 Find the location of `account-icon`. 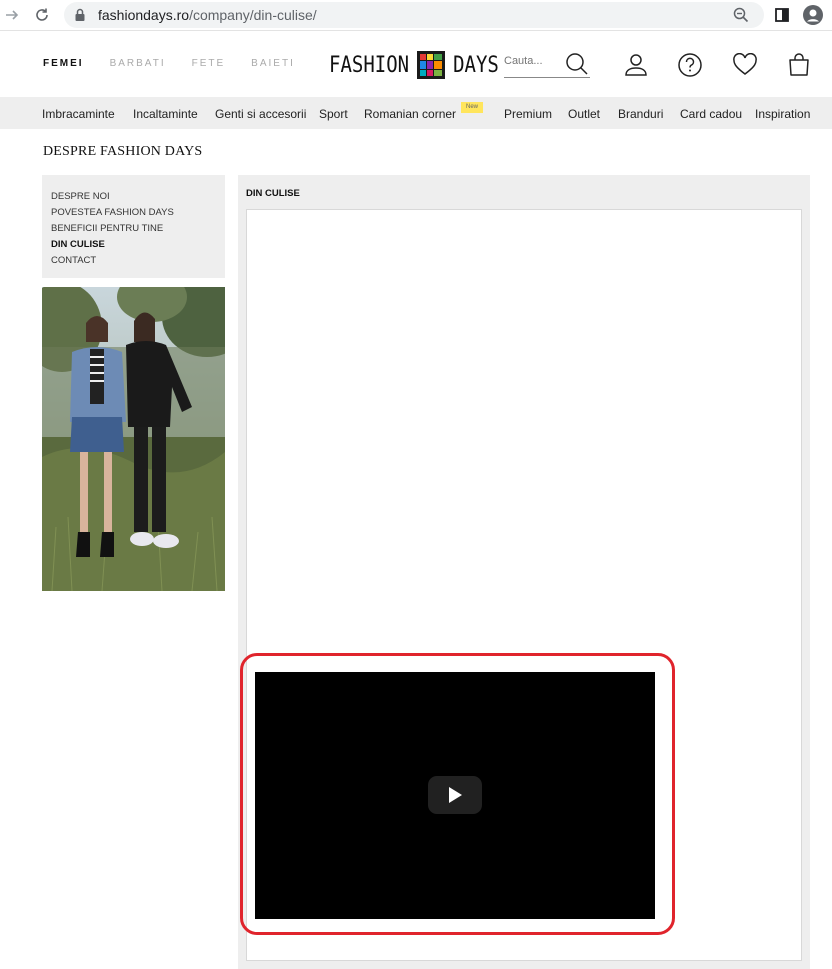

account-icon is located at coordinates (636, 65).